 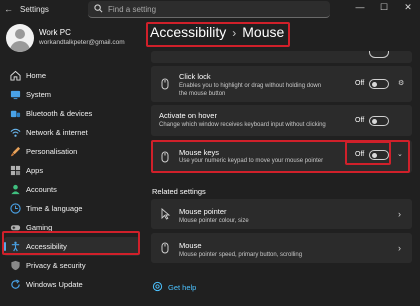 I want to click on sidebar-item-accounts: Accounts, so click(x=72, y=189).